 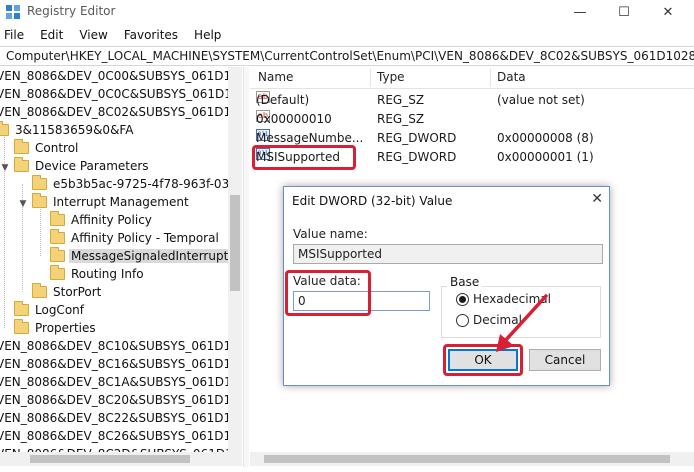 I want to click on title-bar: Registry Editor — ☐ ✕, so click(x=347, y=12).